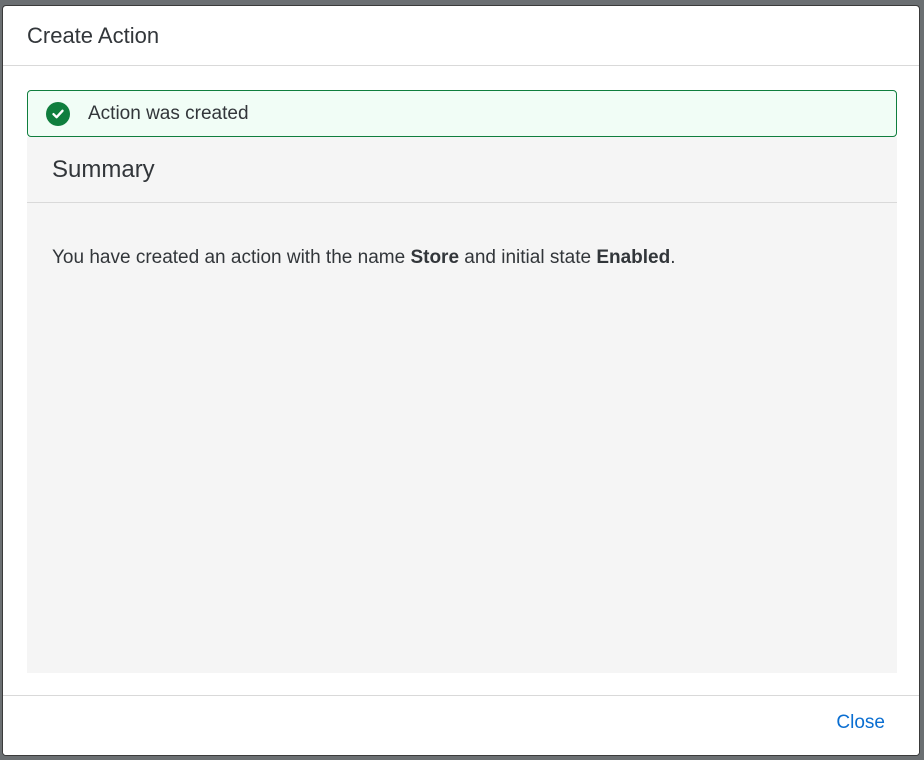 This screenshot has height=760, width=924. Describe the element at coordinates (461, 36) in the screenshot. I see `dialog-header: Create Action` at that location.